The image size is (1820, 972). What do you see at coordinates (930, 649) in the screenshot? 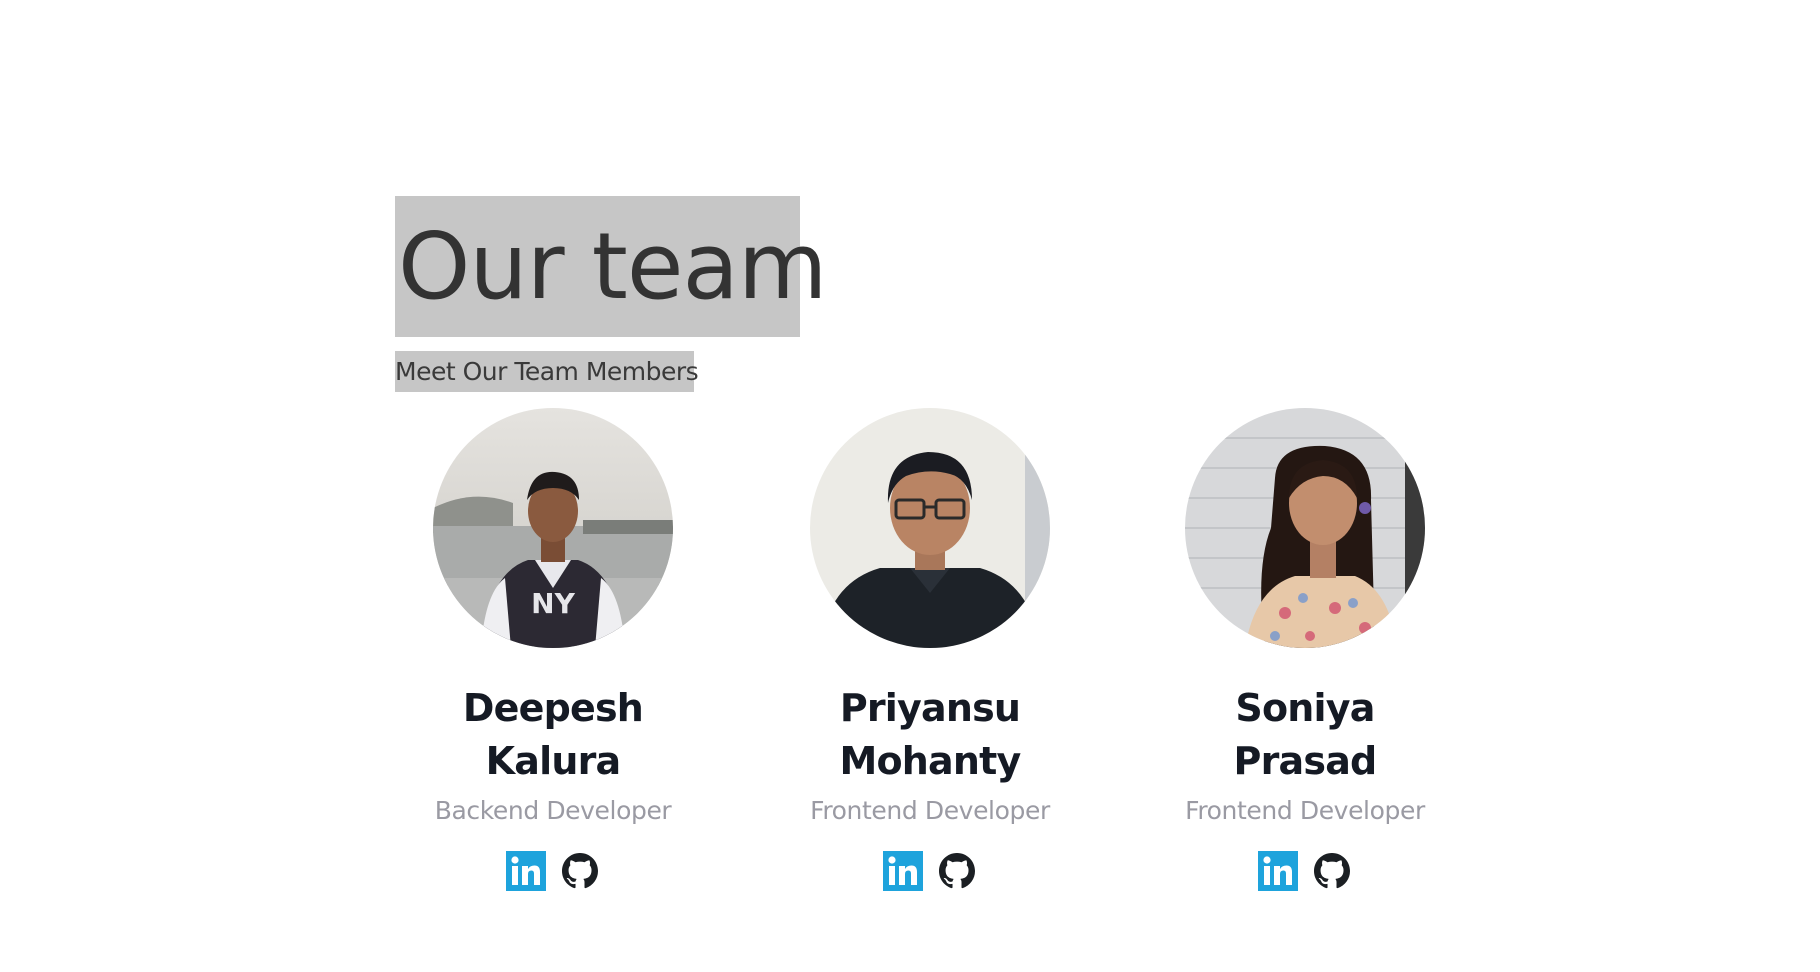
I see `team-member-card: Priyansu Mohanty Frontend Developer` at bounding box center [930, 649].